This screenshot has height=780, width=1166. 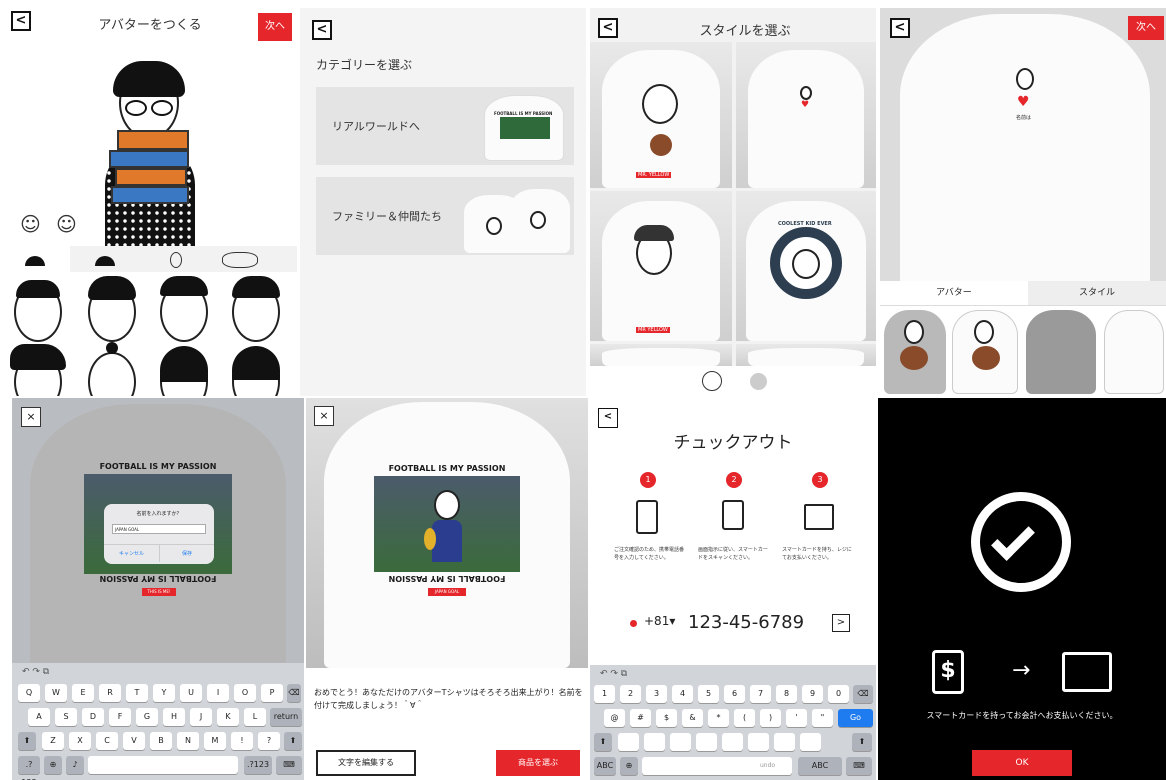 What do you see at coordinates (682, 694) in the screenshot?
I see `key: 4` at bounding box center [682, 694].